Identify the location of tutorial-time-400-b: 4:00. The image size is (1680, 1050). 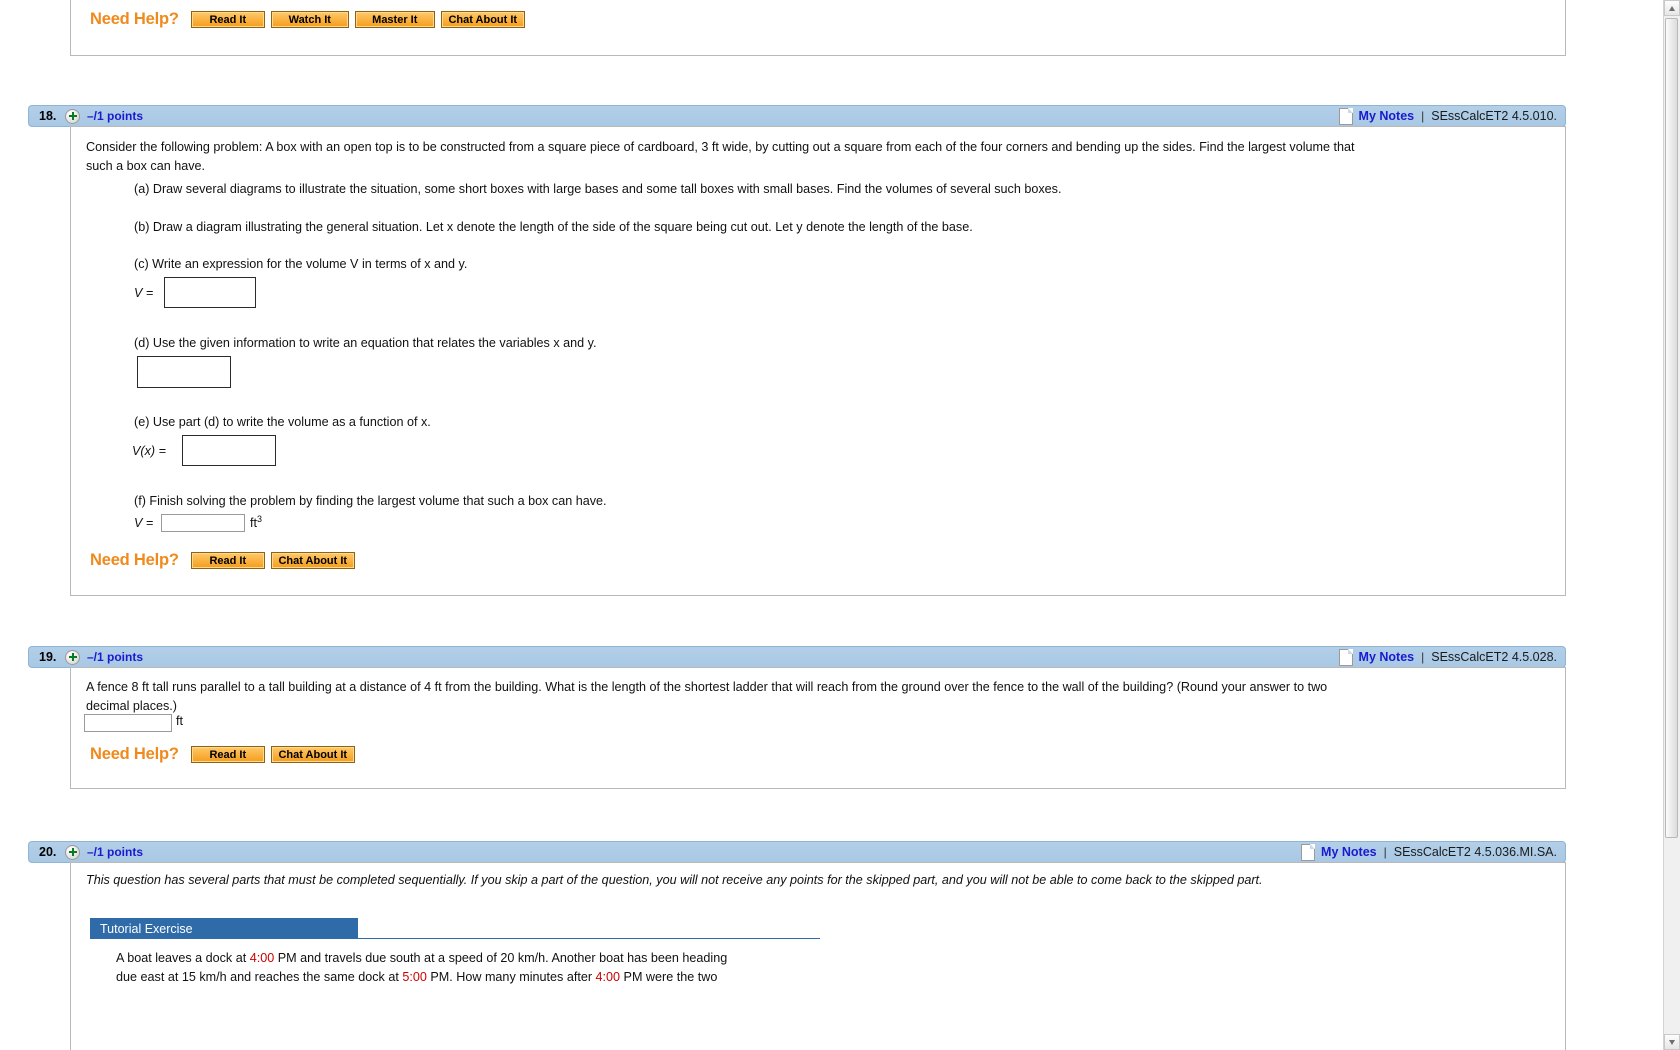
(608, 977).